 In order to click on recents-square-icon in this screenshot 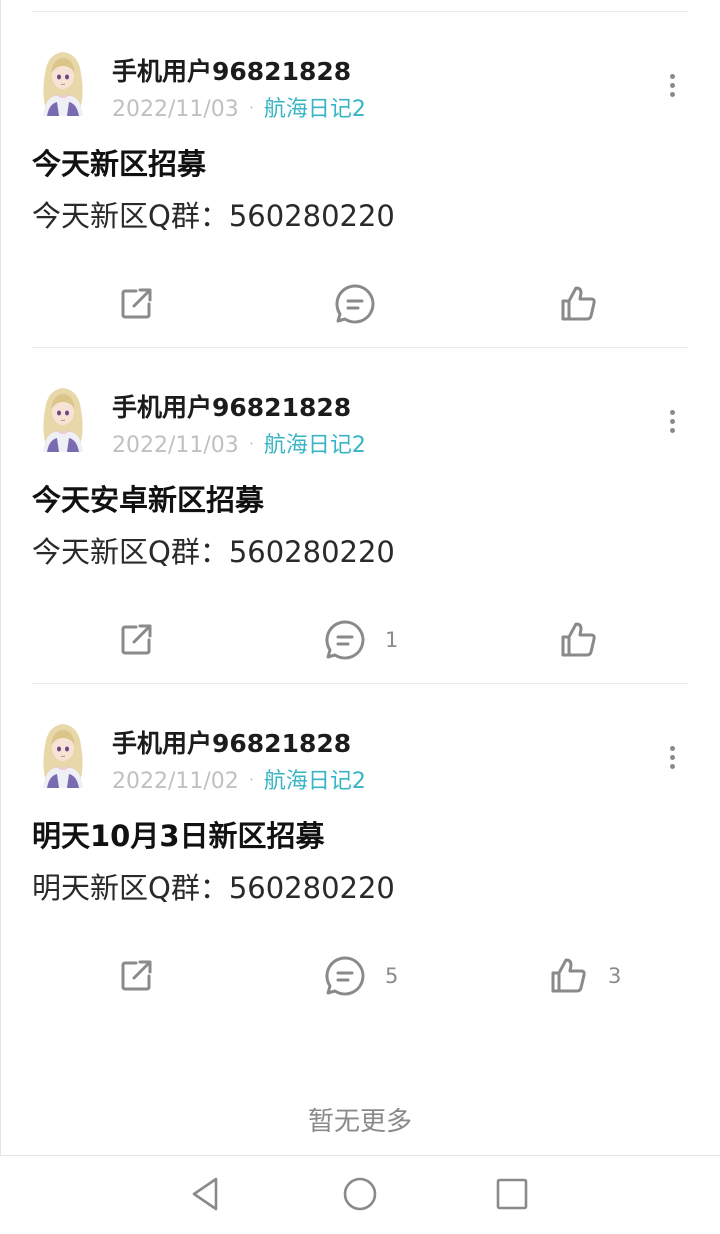, I will do `click(512, 1194)`.